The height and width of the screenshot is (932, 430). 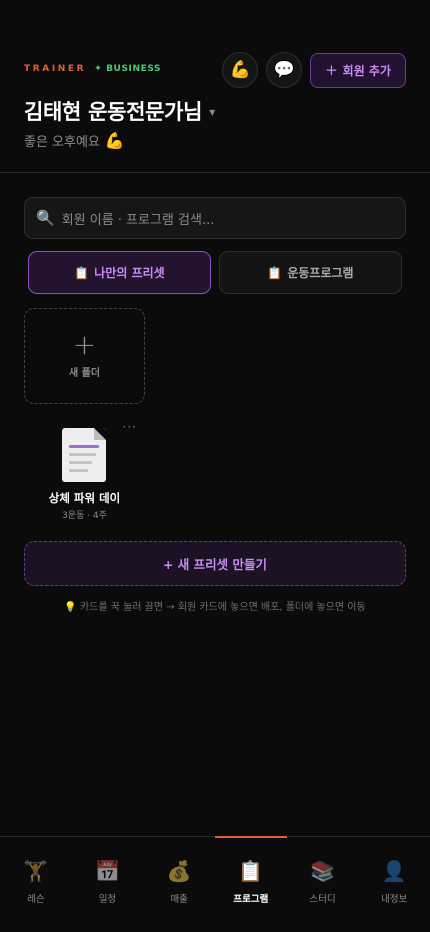 I want to click on tab-label: 나만의 프리셋, so click(x=129, y=273).